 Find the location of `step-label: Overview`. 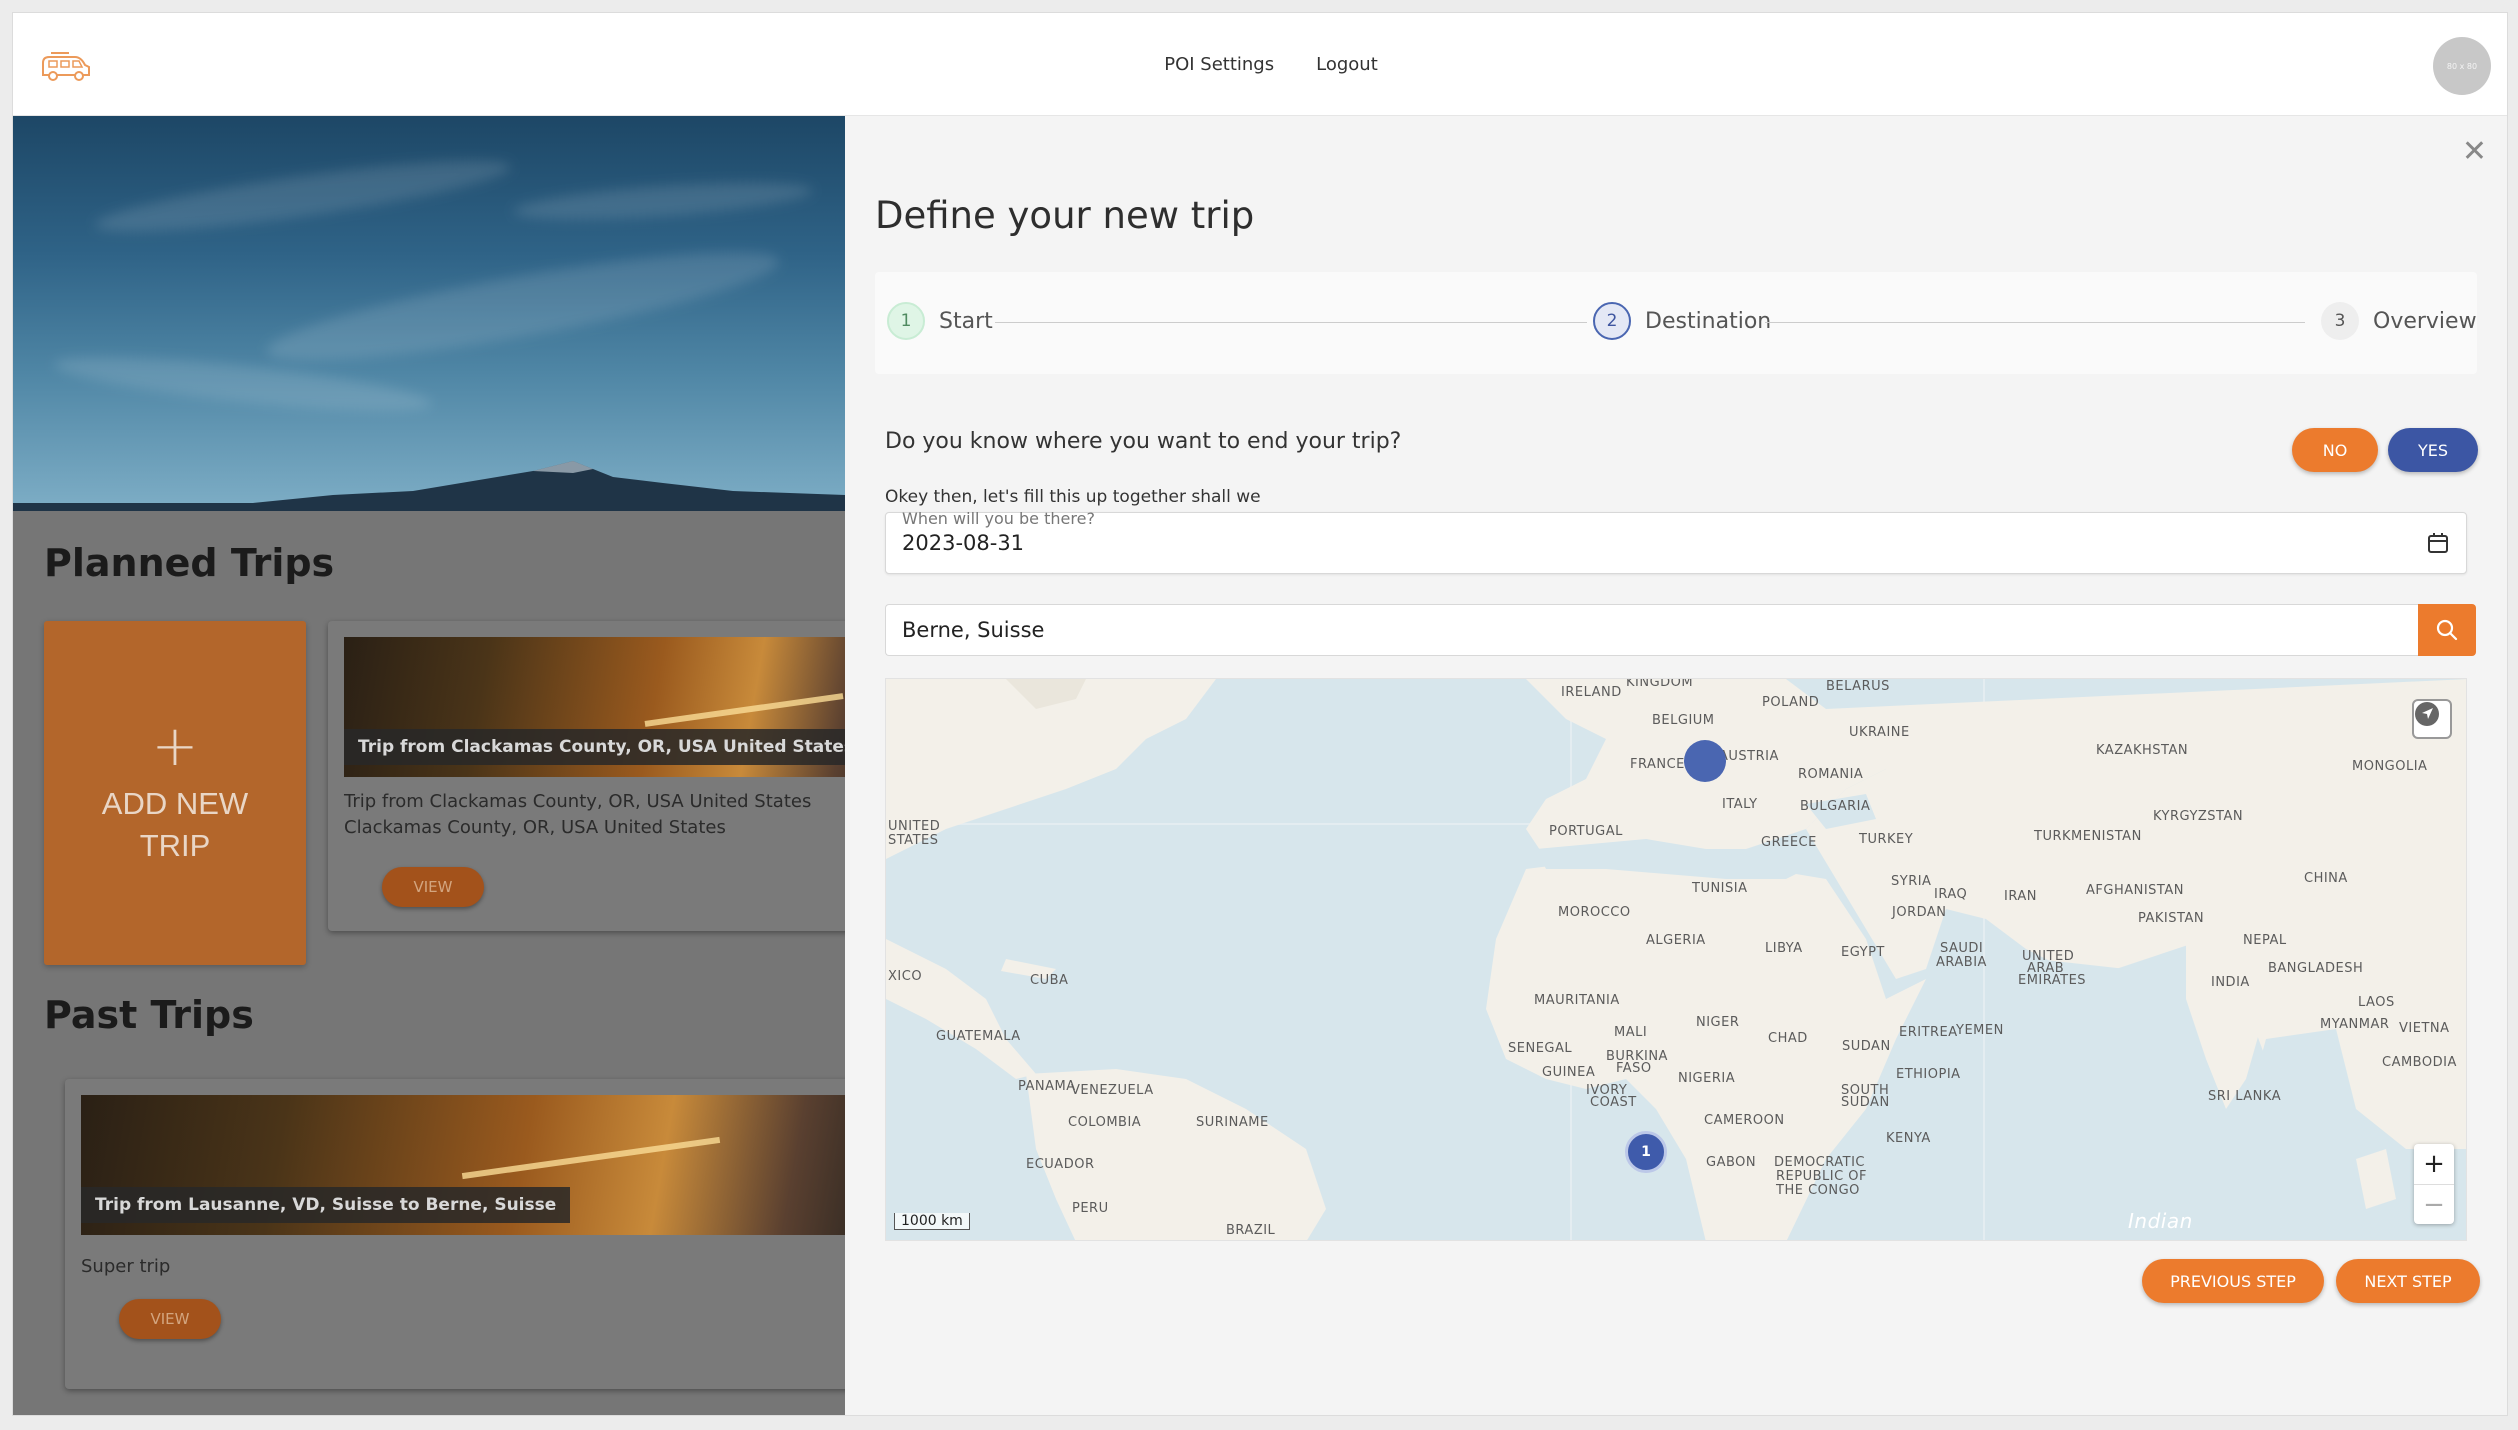

step-label: Overview is located at coordinates (2425, 321).